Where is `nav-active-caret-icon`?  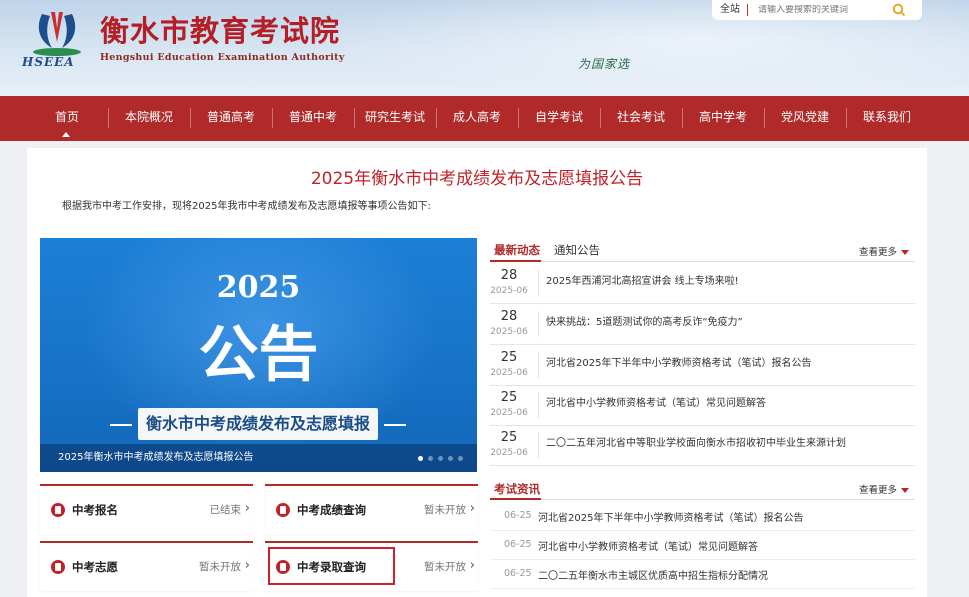 nav-active-caret-icon is located at coordinates (66, 134).